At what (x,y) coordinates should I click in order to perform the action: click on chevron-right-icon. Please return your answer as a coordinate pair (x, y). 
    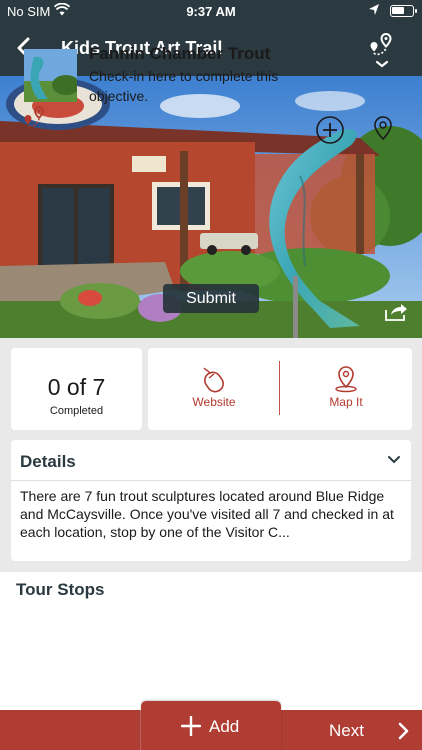
    Looking at the image, I should click on (403, 731).